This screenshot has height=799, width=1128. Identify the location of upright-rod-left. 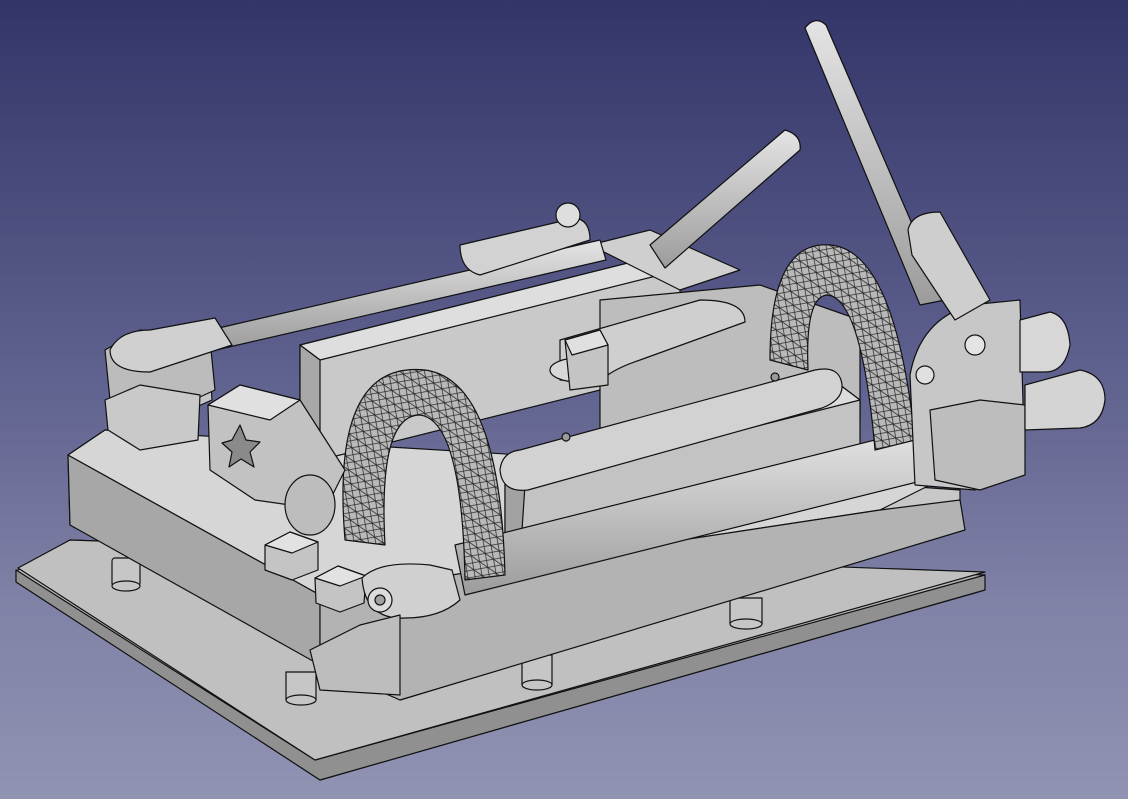
(725, 199).